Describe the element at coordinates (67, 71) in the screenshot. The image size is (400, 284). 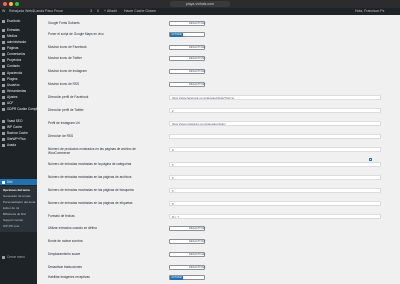
I see `option-label: Mostrar icono de Instagram` at that location.